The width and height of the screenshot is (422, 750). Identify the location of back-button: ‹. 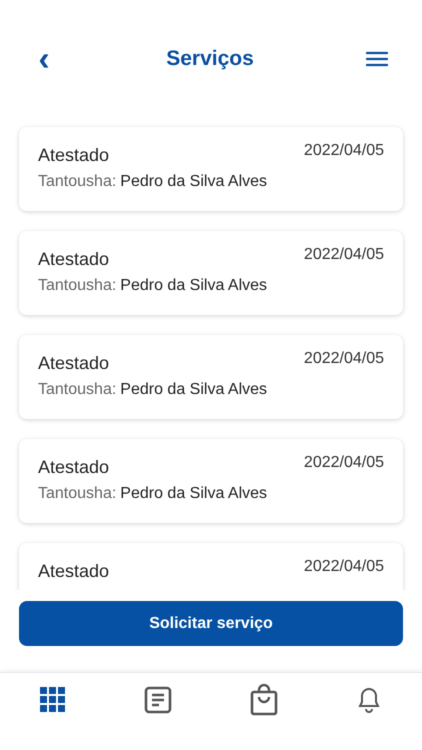
(44, 59).